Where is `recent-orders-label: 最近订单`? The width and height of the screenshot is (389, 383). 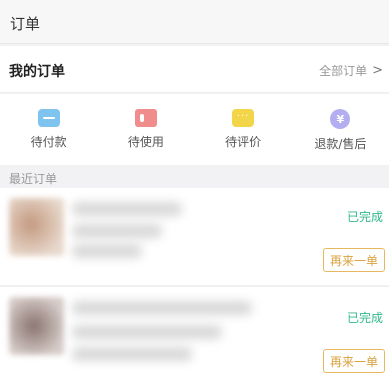
recent-orders-label: 最近订单 is located at coordinates (33, 179).